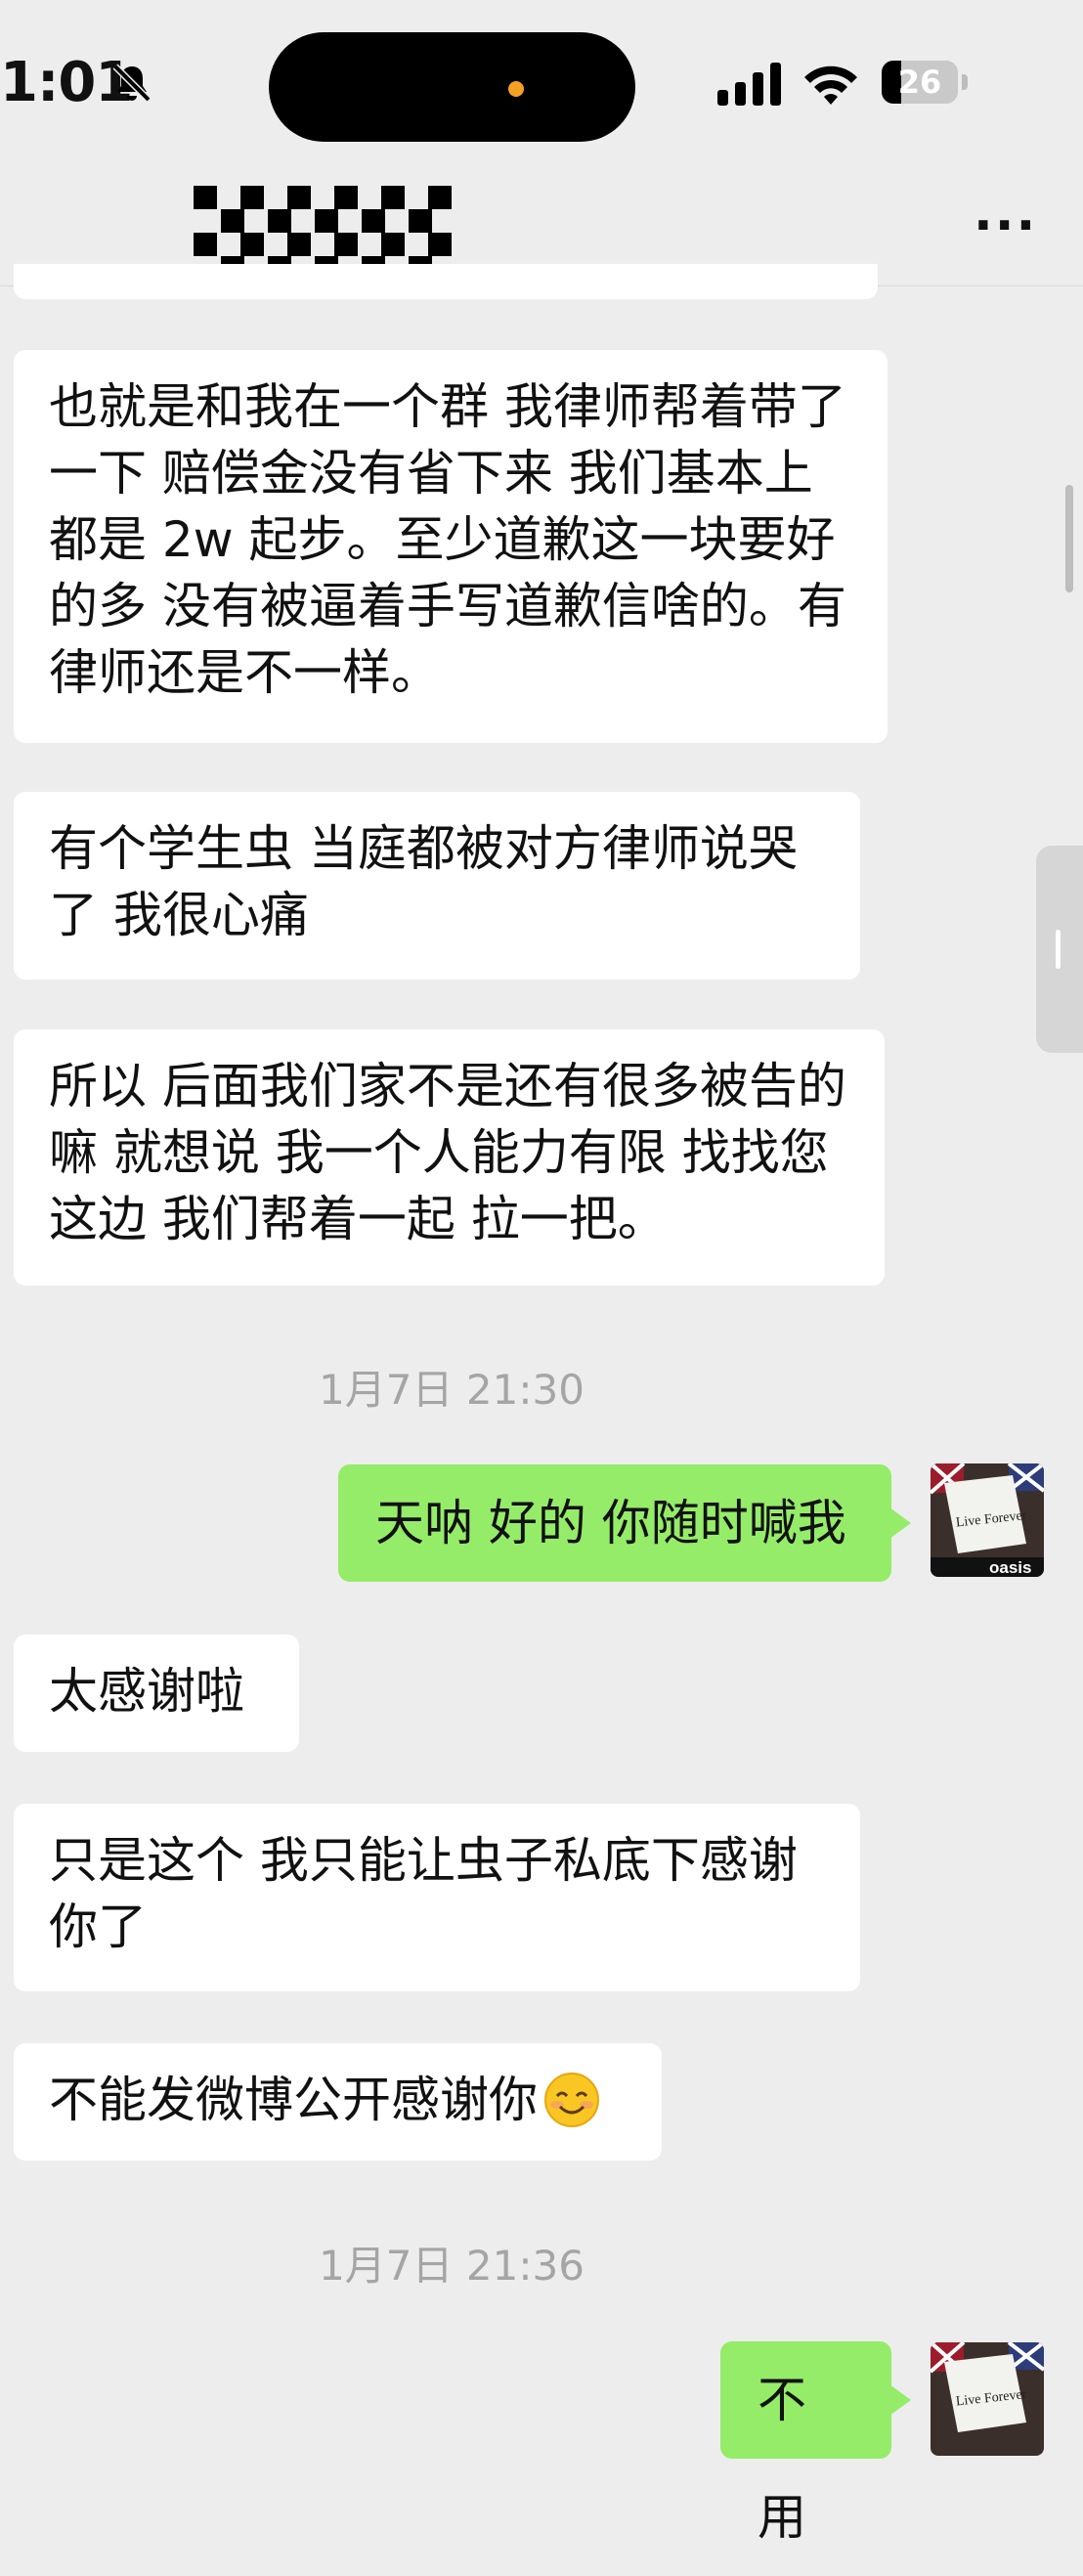  Describe the element at coordinates (815, 2443) in the screenshot. I see `outgoing-message: 不用` at that location.